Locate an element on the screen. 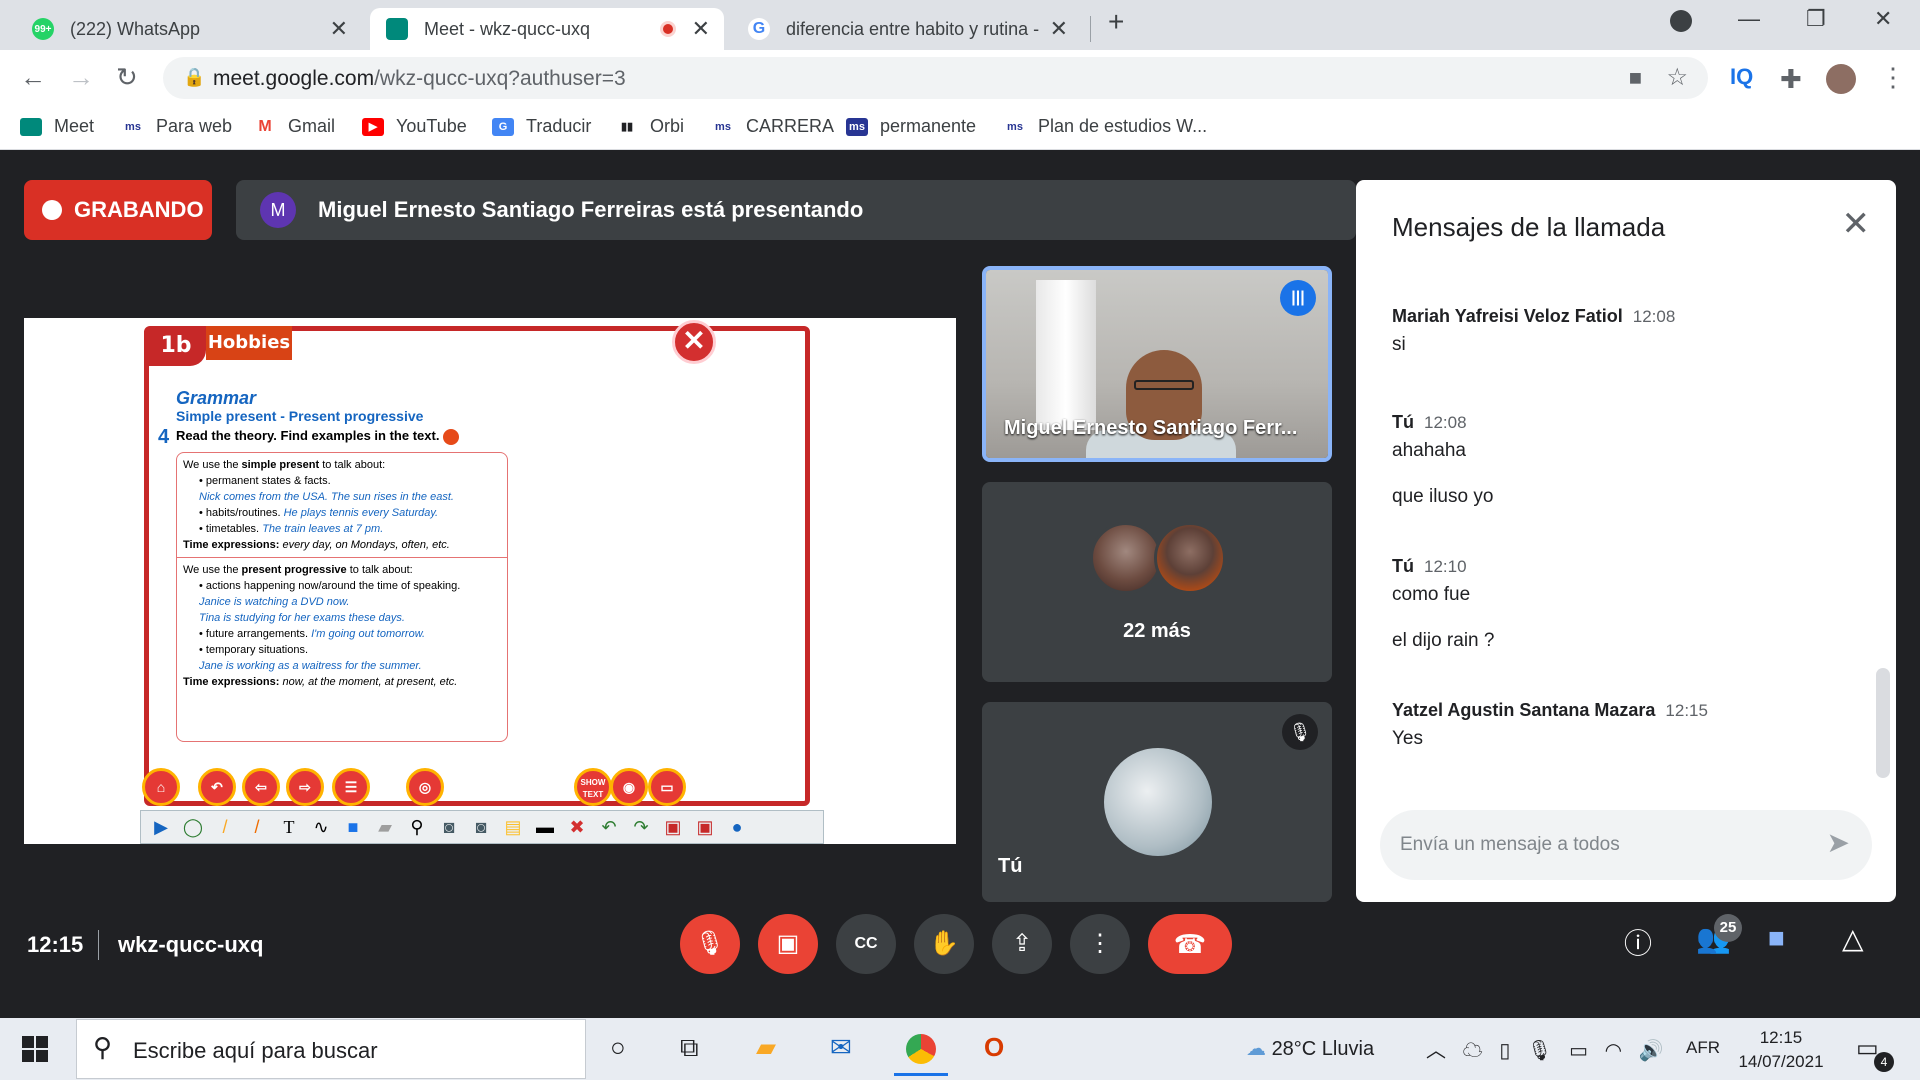 This screenshot has height=1080, width=1920. close-chat-icon: ✕ is located at coordinates (1856, 224).